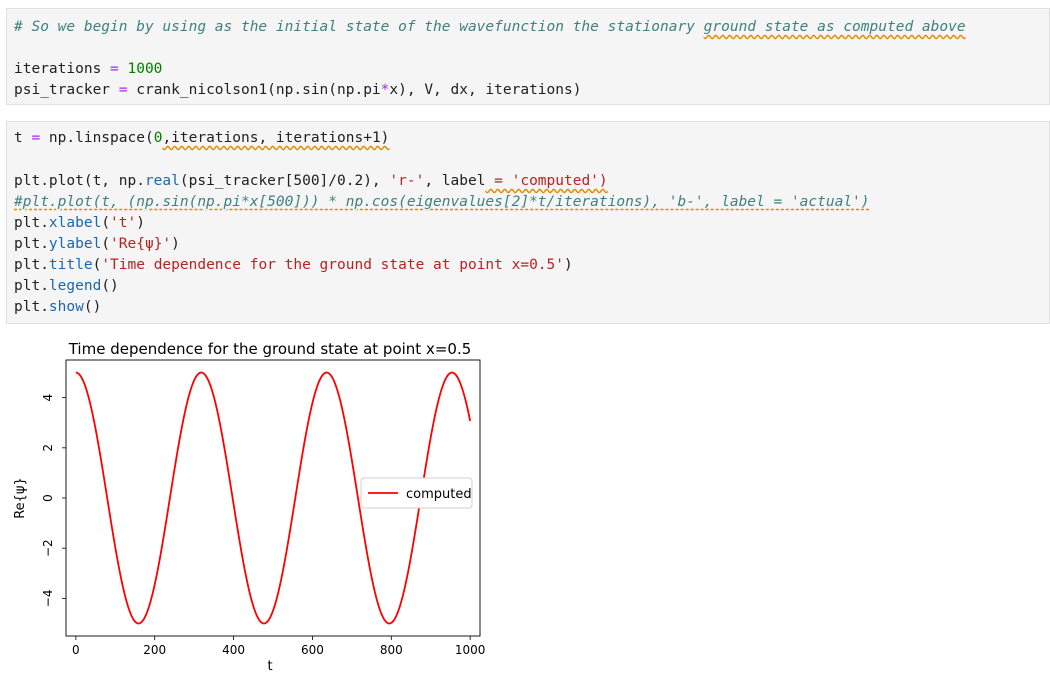 The height and width of the screenshot is (681, 1050). Describe the element at coordinates (23, 138) in the screenshot. I see `code-token: t` at that location.